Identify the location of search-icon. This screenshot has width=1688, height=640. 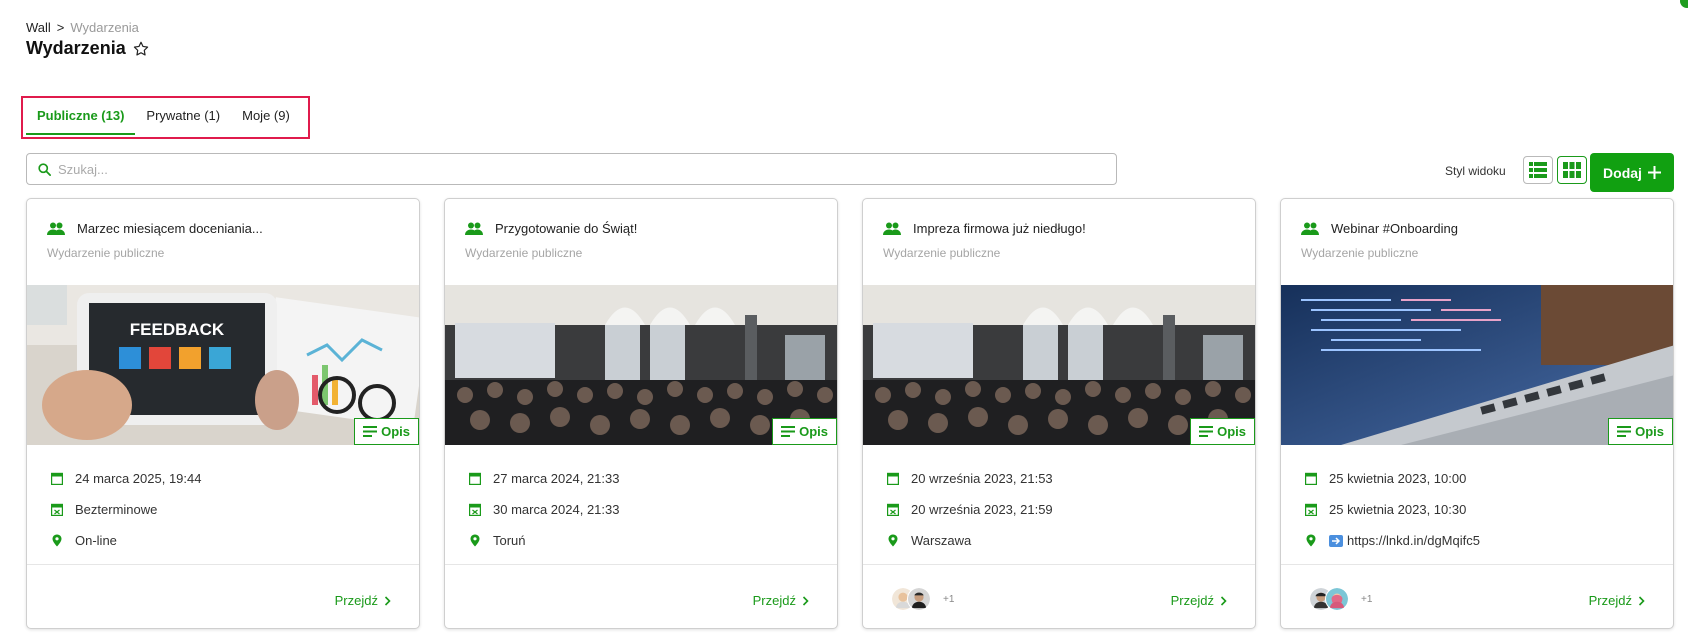
(44, 169).